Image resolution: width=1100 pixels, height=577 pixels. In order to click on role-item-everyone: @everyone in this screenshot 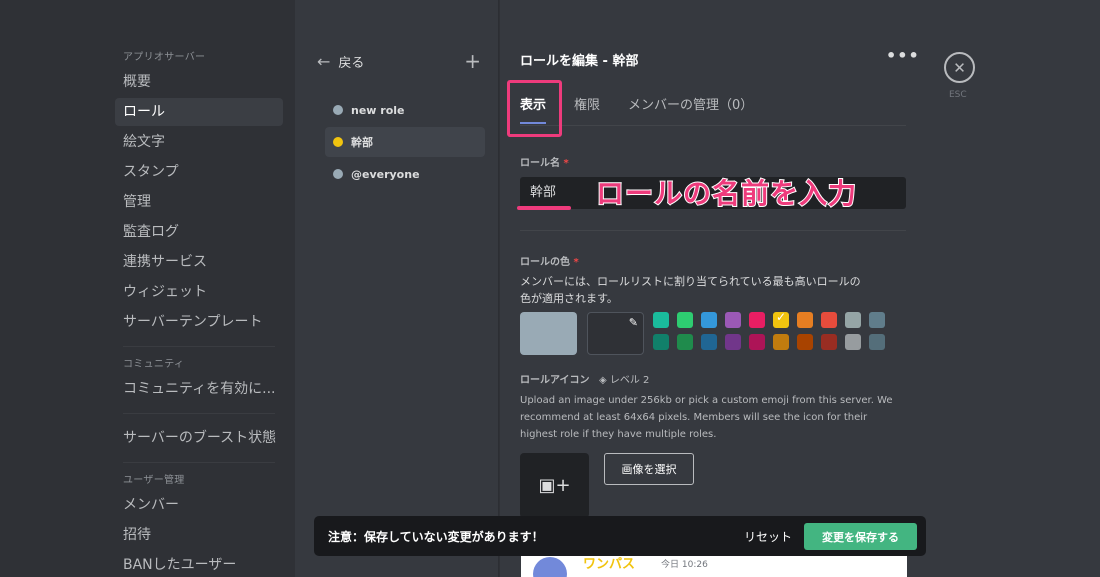, I will do `click(405, 174)`.